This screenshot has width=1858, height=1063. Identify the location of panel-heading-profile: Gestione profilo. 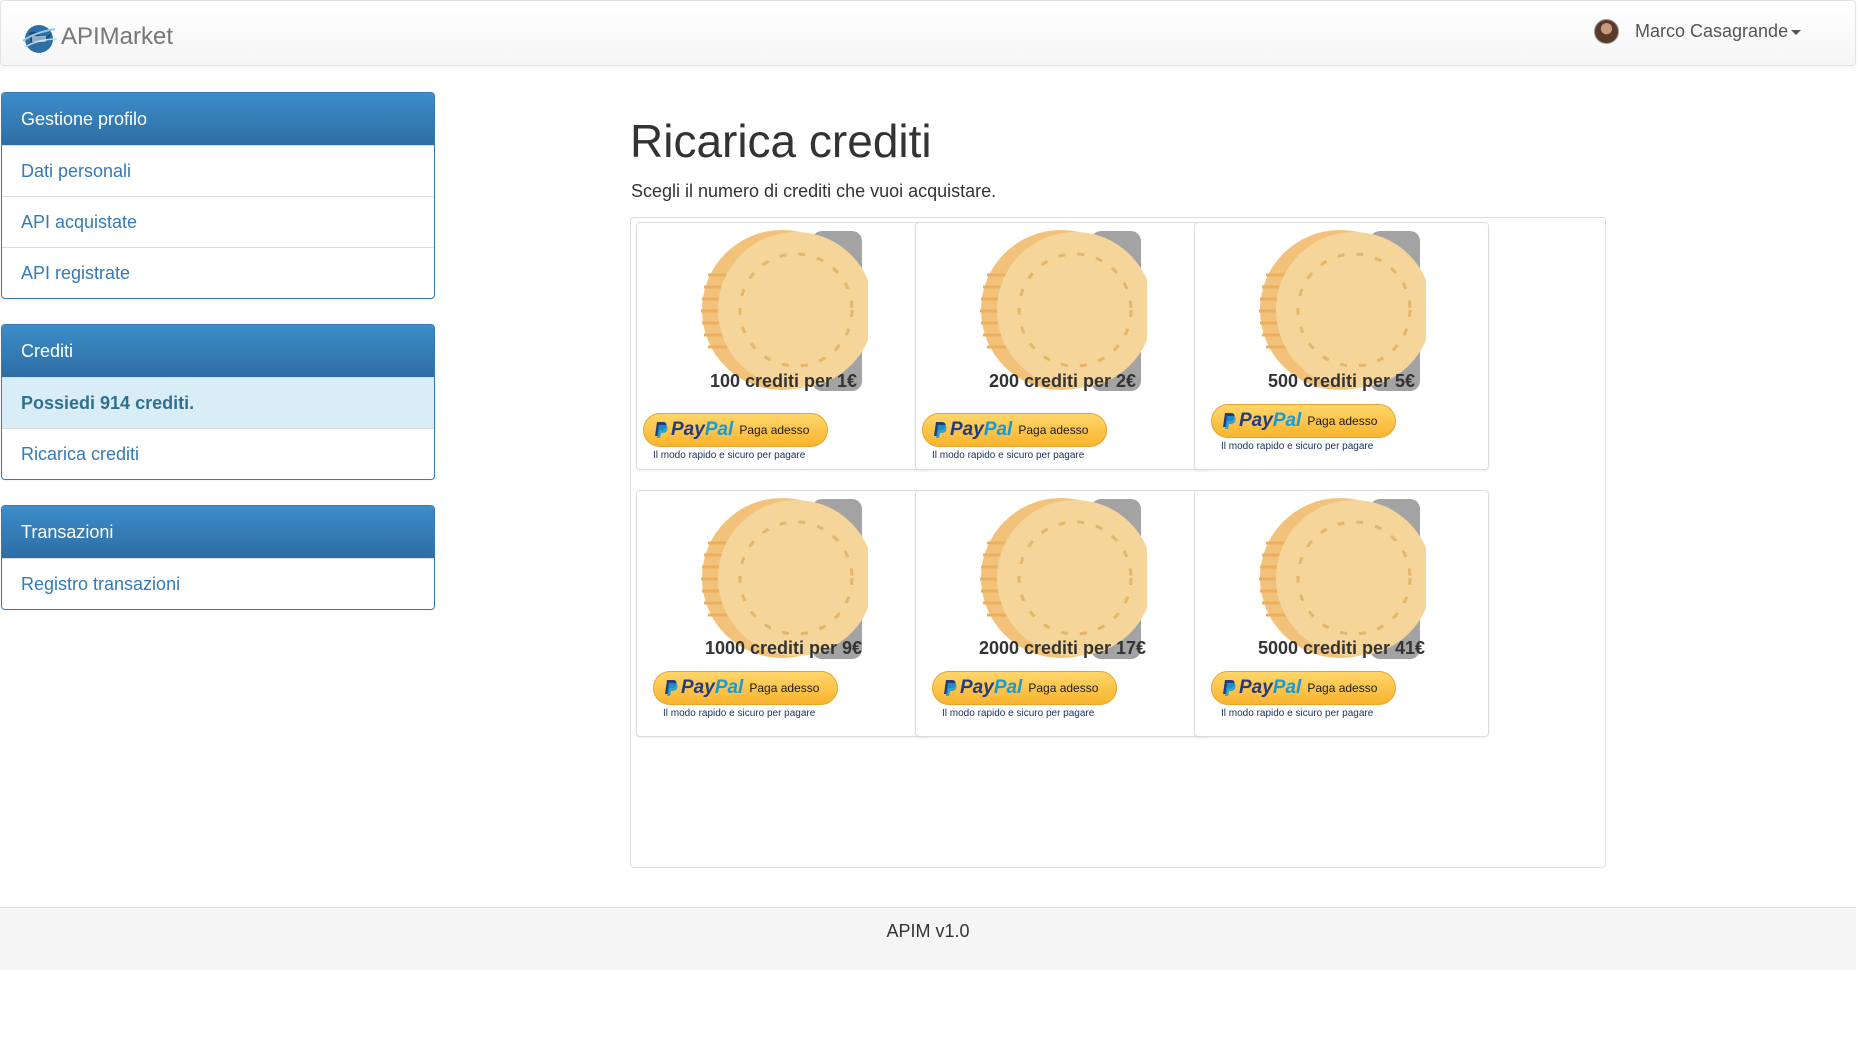
(218, 119).